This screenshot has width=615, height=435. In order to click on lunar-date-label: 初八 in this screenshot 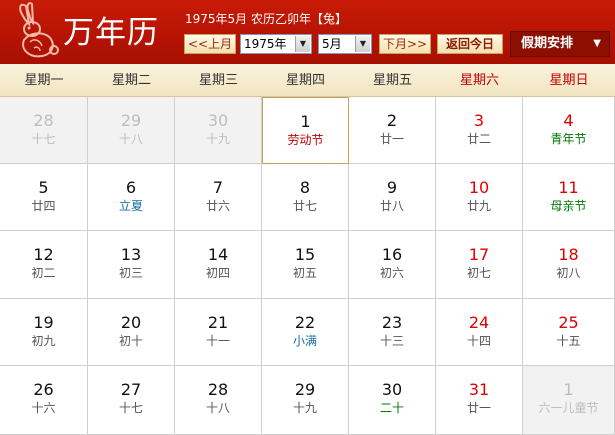, I will do `click(568, 273)`.